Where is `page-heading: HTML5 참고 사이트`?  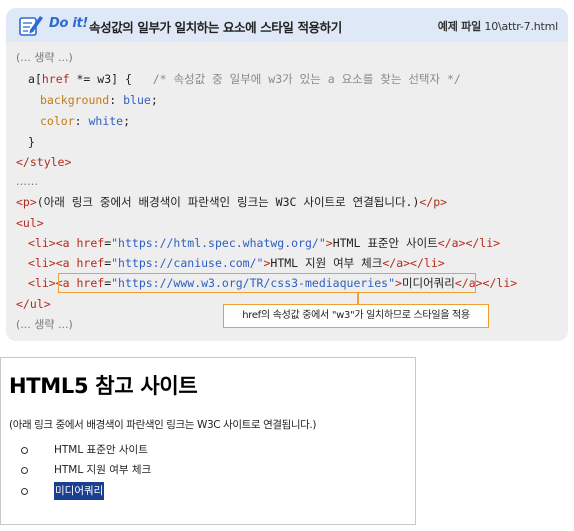
page-heading: HTML5 참고 사이트 is located at coordinates (103, 386).